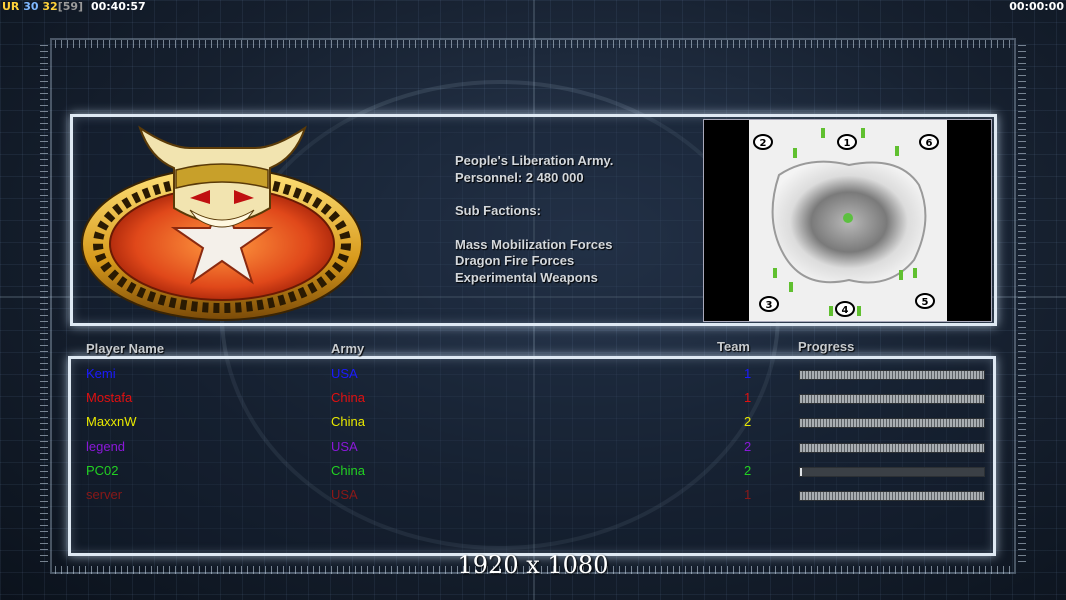 The height and width of the screenshot is (600, 1066). Describe the element at coordinates (348, 348) in the screenshot. I see `header-army: Army` at that location.